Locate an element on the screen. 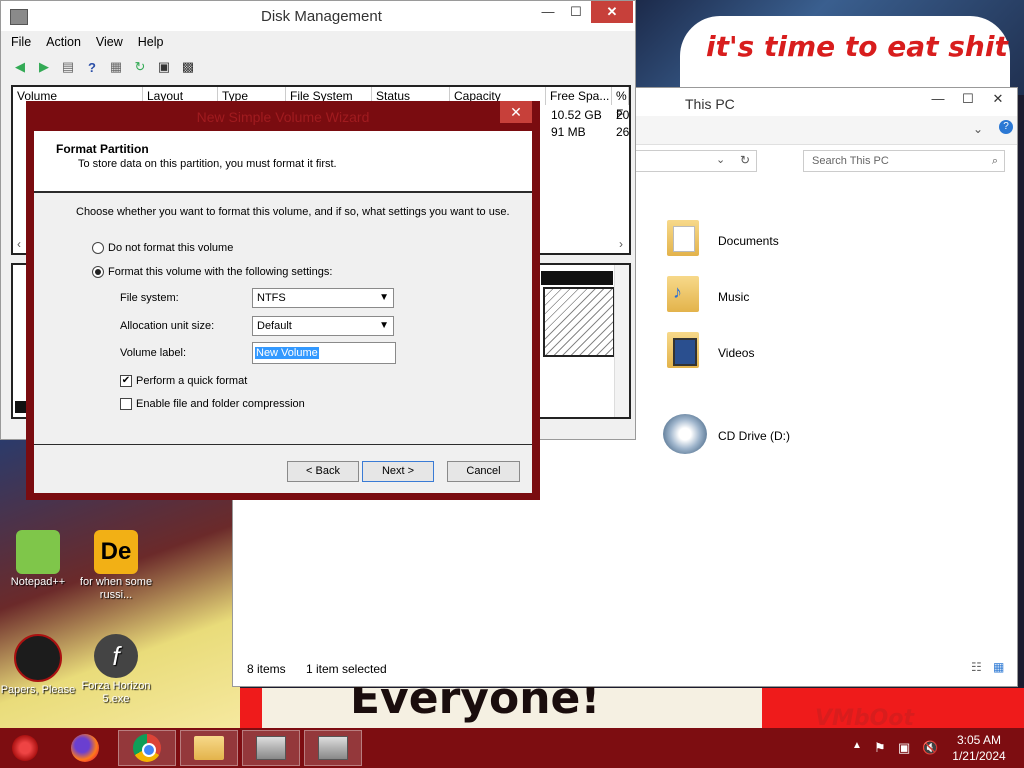  wizard-titlebar: New Simple Volume Wizard ✕ is located at coordinates (283, 116).